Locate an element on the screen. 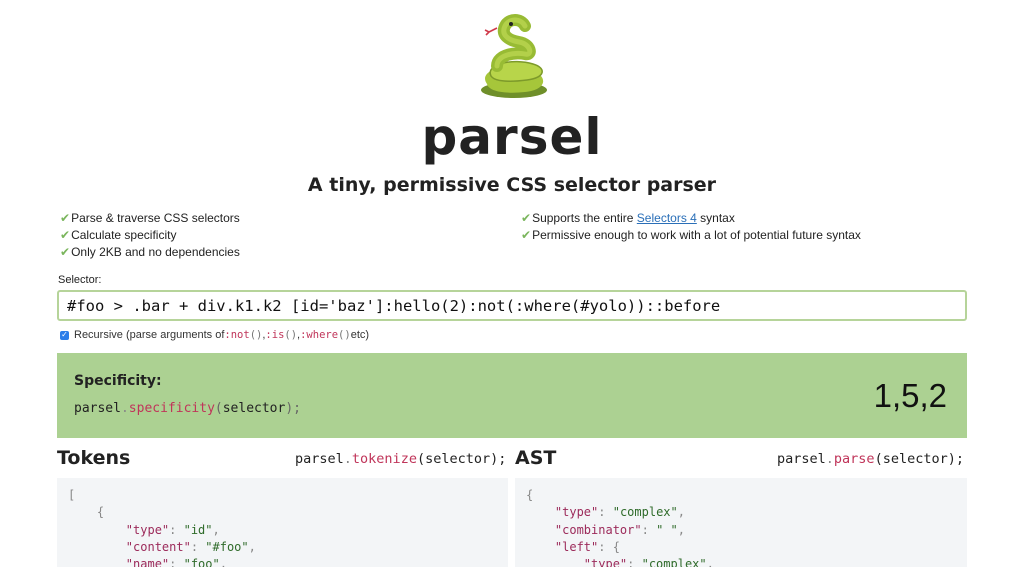 The height and width of the screenshot is (567, 1024). page-title: parsel is located at coordinates (512, 137).